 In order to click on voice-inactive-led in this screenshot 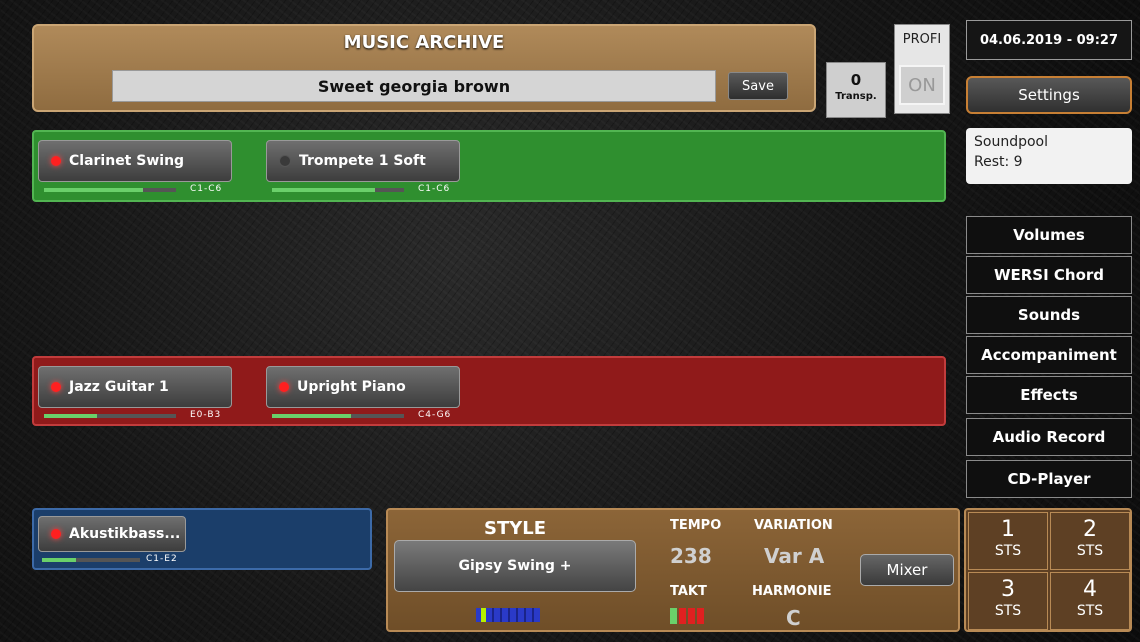, I will do `click(285, 161)`.